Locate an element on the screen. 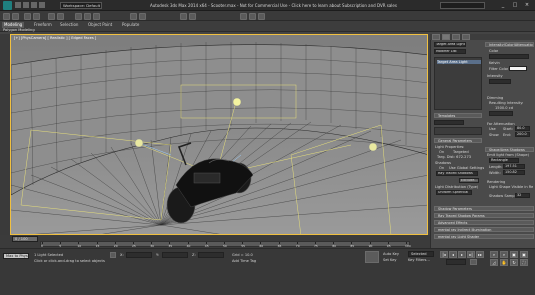 This screenshot has height=295, width=535. tab-selection: Selection is located at coordinates (69, 25).